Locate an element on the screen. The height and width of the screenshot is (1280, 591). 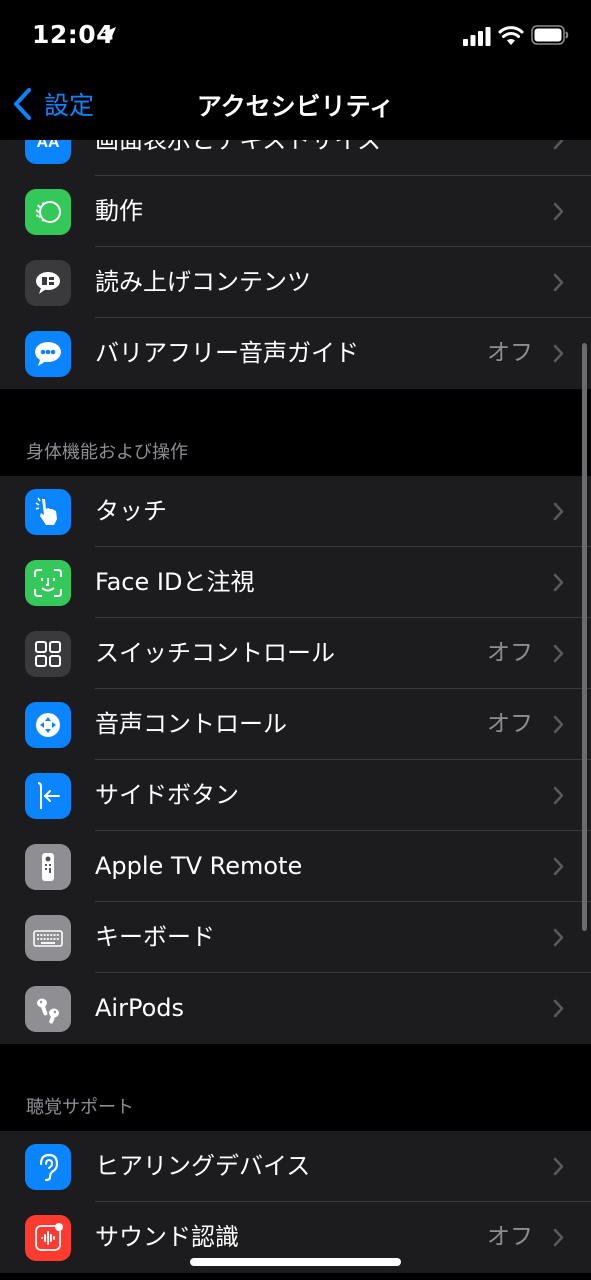
row-label: サイドボタン is located at coordinates (167, 795).